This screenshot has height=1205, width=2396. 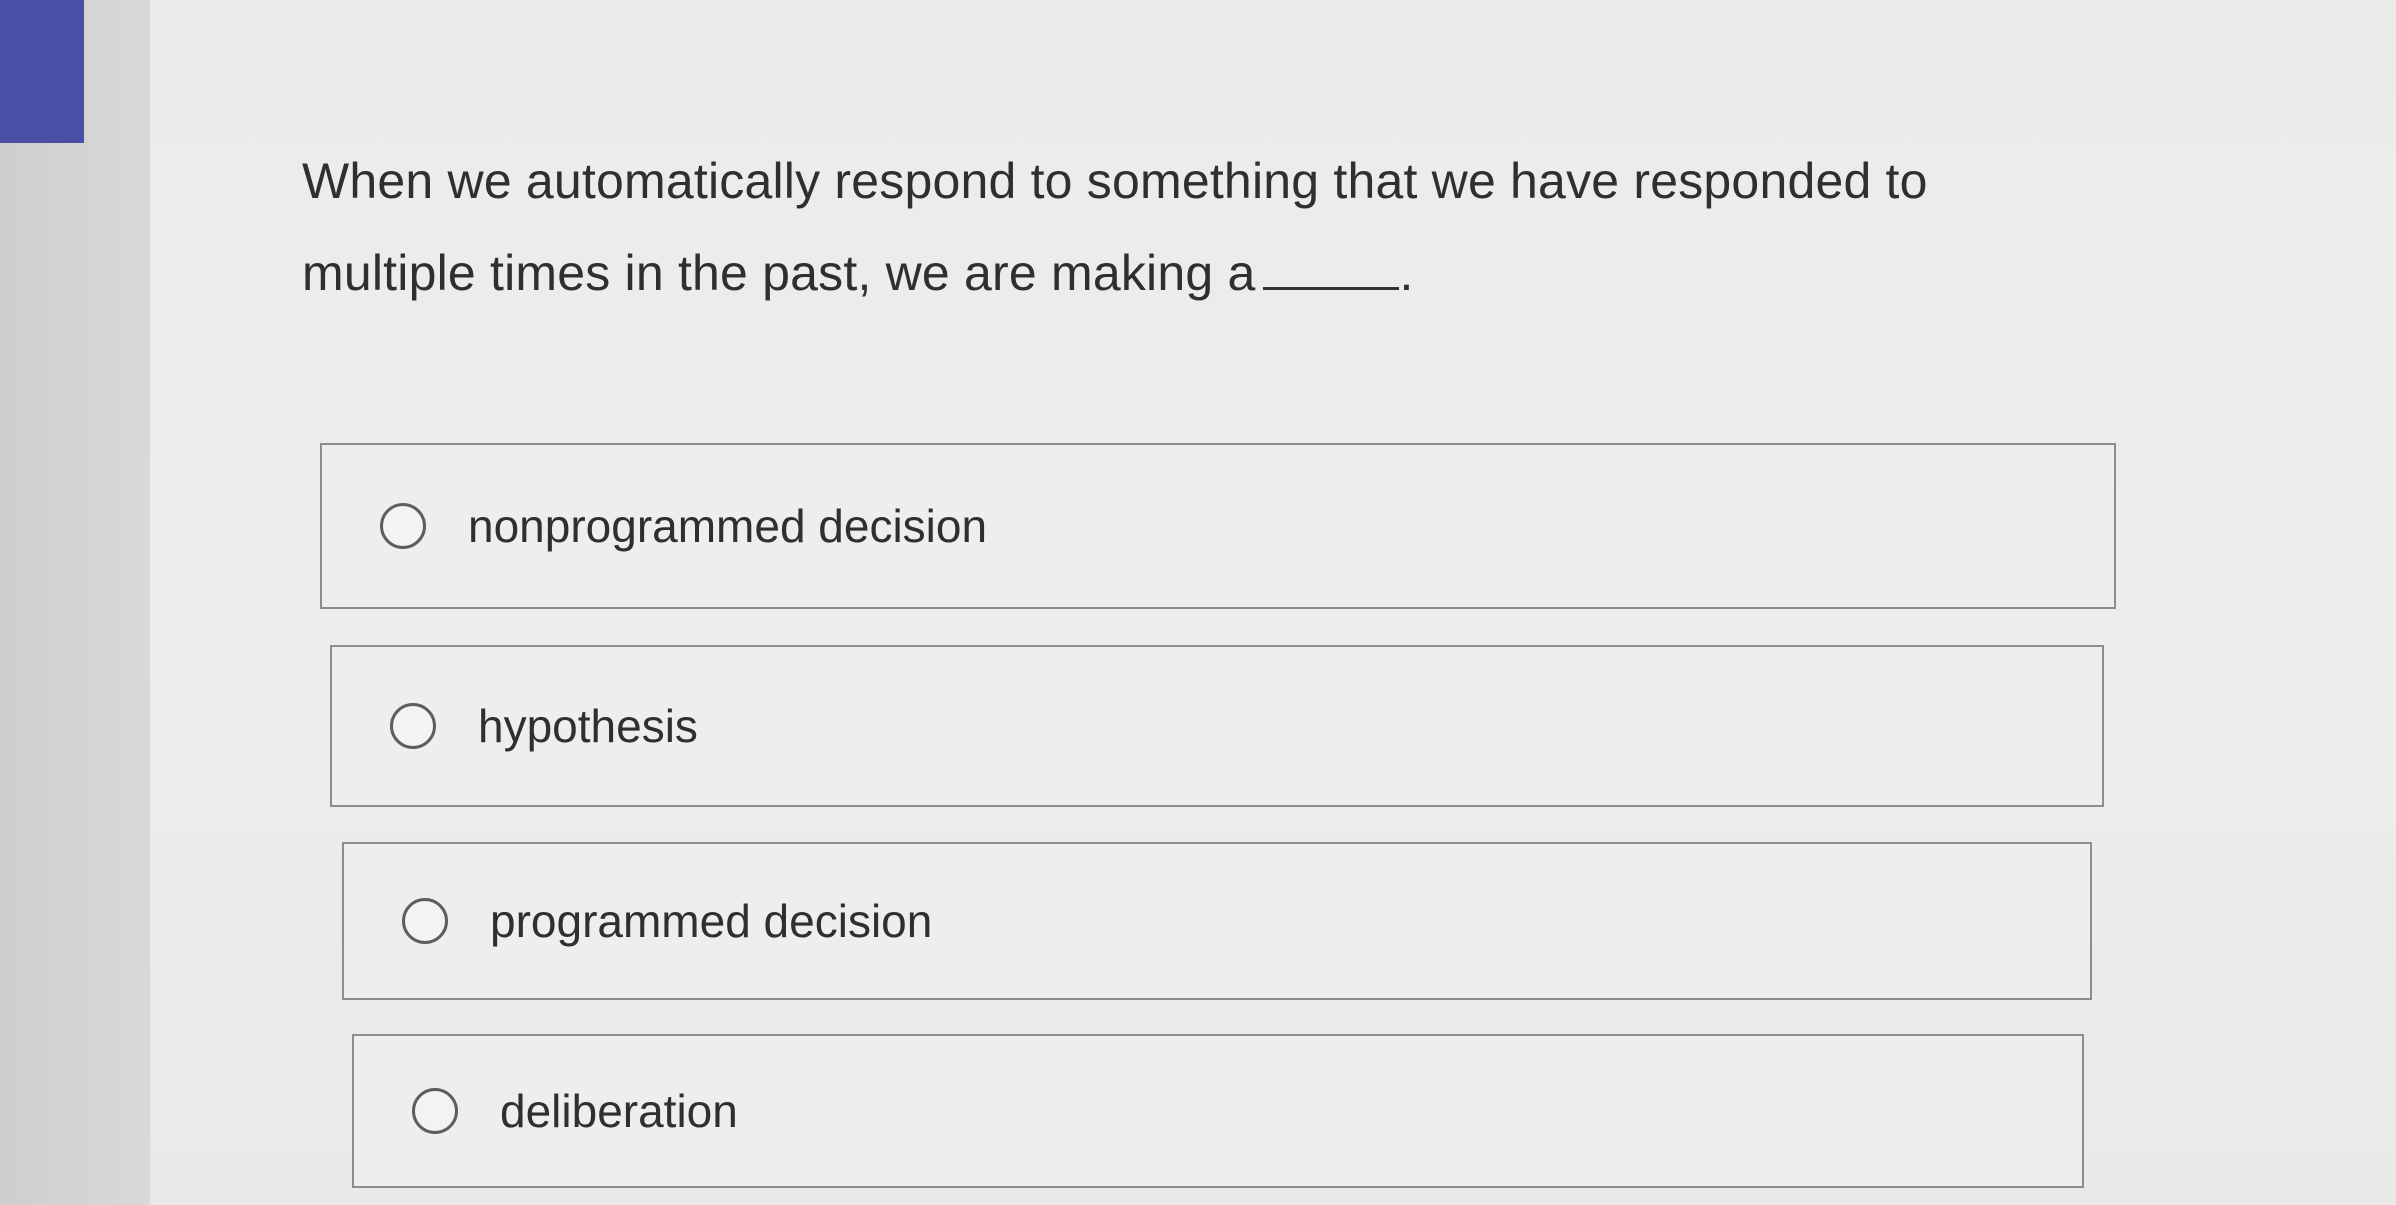 I want to click on question-period: ., so click(x=1406, y=273).